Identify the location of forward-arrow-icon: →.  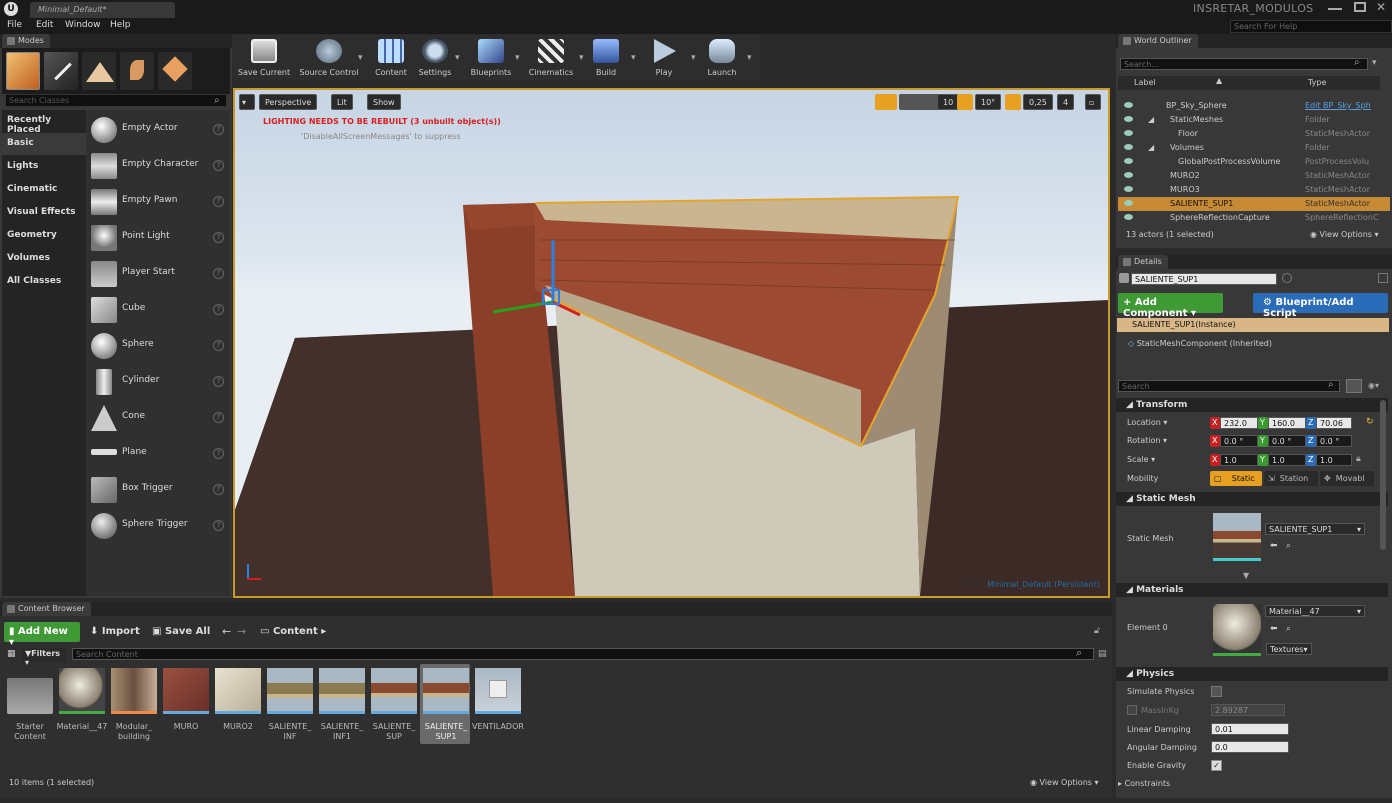
(241, 631).